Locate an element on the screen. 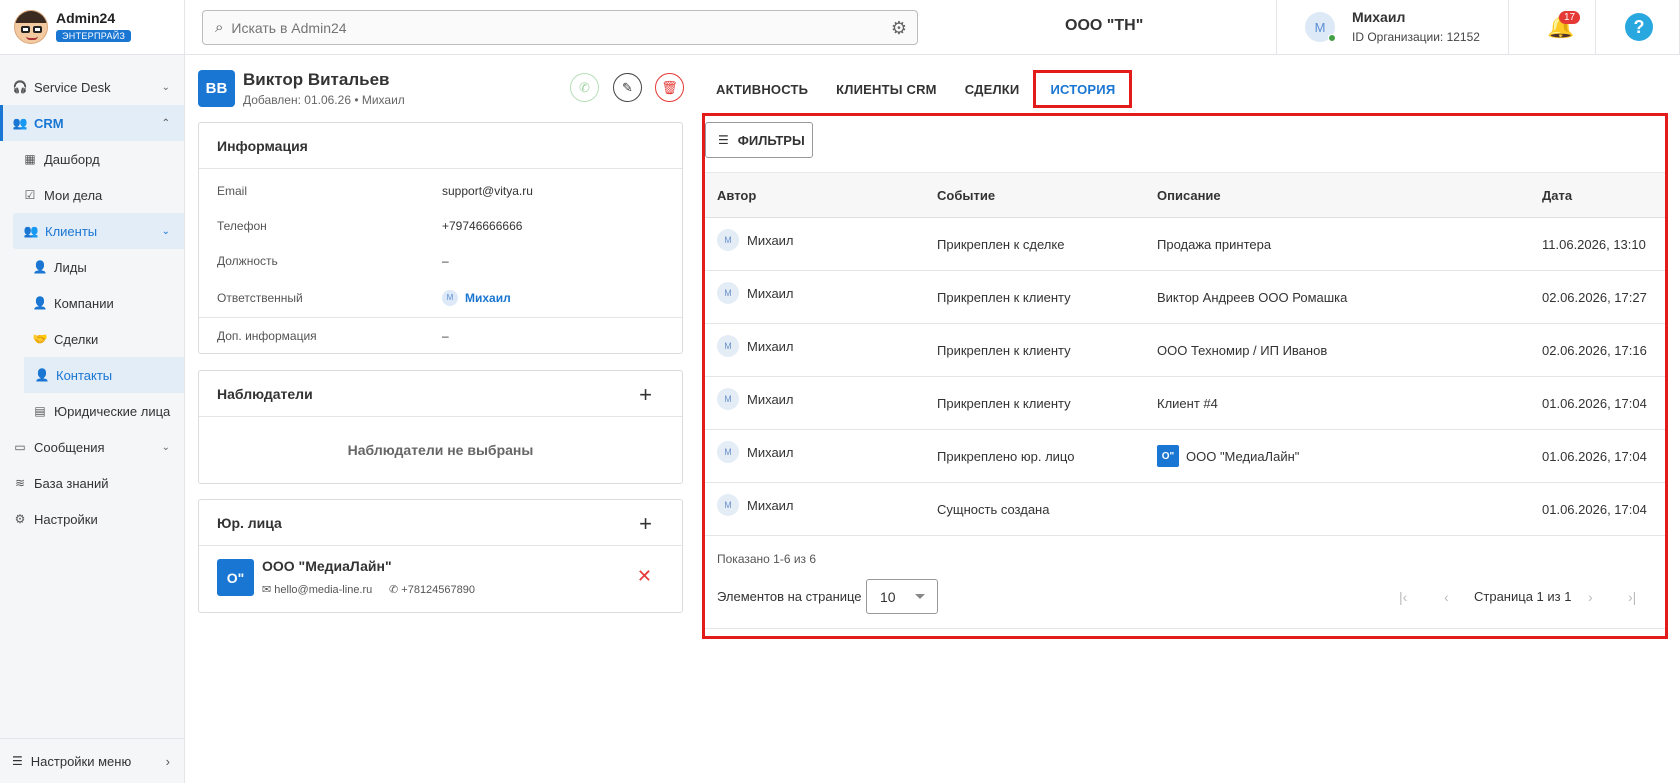 The height and width of the screenshot is (783, 1680). building-icon: ▤ is located at coordinates (40, 411).